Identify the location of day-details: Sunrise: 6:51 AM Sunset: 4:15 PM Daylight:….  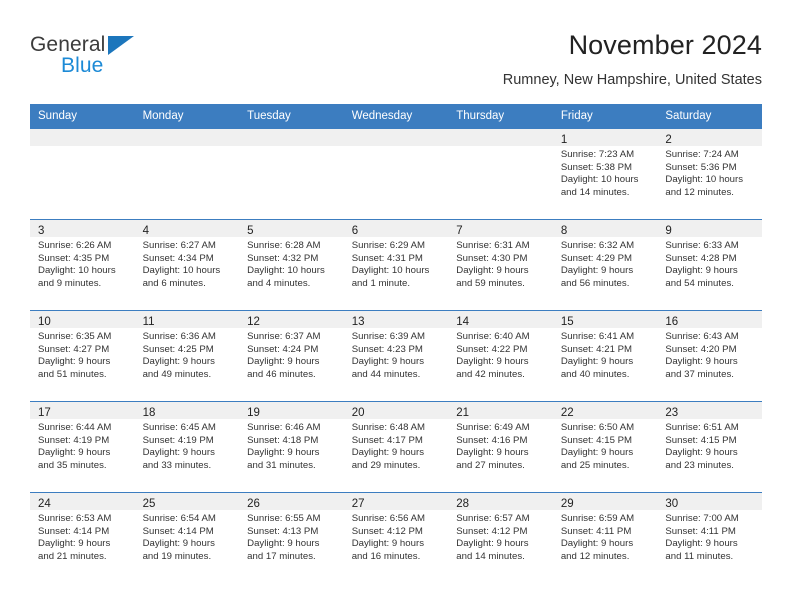
(709, 445).